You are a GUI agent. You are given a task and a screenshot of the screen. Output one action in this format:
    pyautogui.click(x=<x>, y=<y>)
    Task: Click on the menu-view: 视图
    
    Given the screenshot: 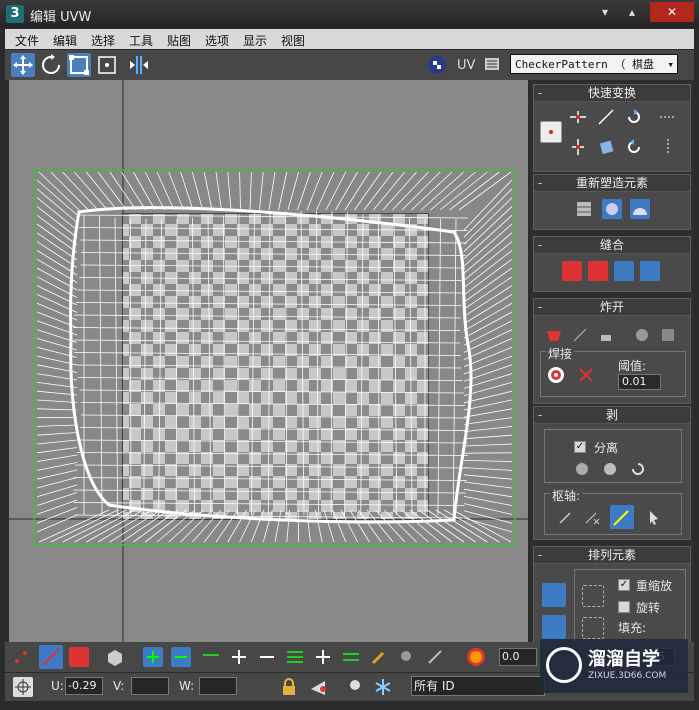 What is the action you would take?
    pyautogui.click(x=293, y=40)
    